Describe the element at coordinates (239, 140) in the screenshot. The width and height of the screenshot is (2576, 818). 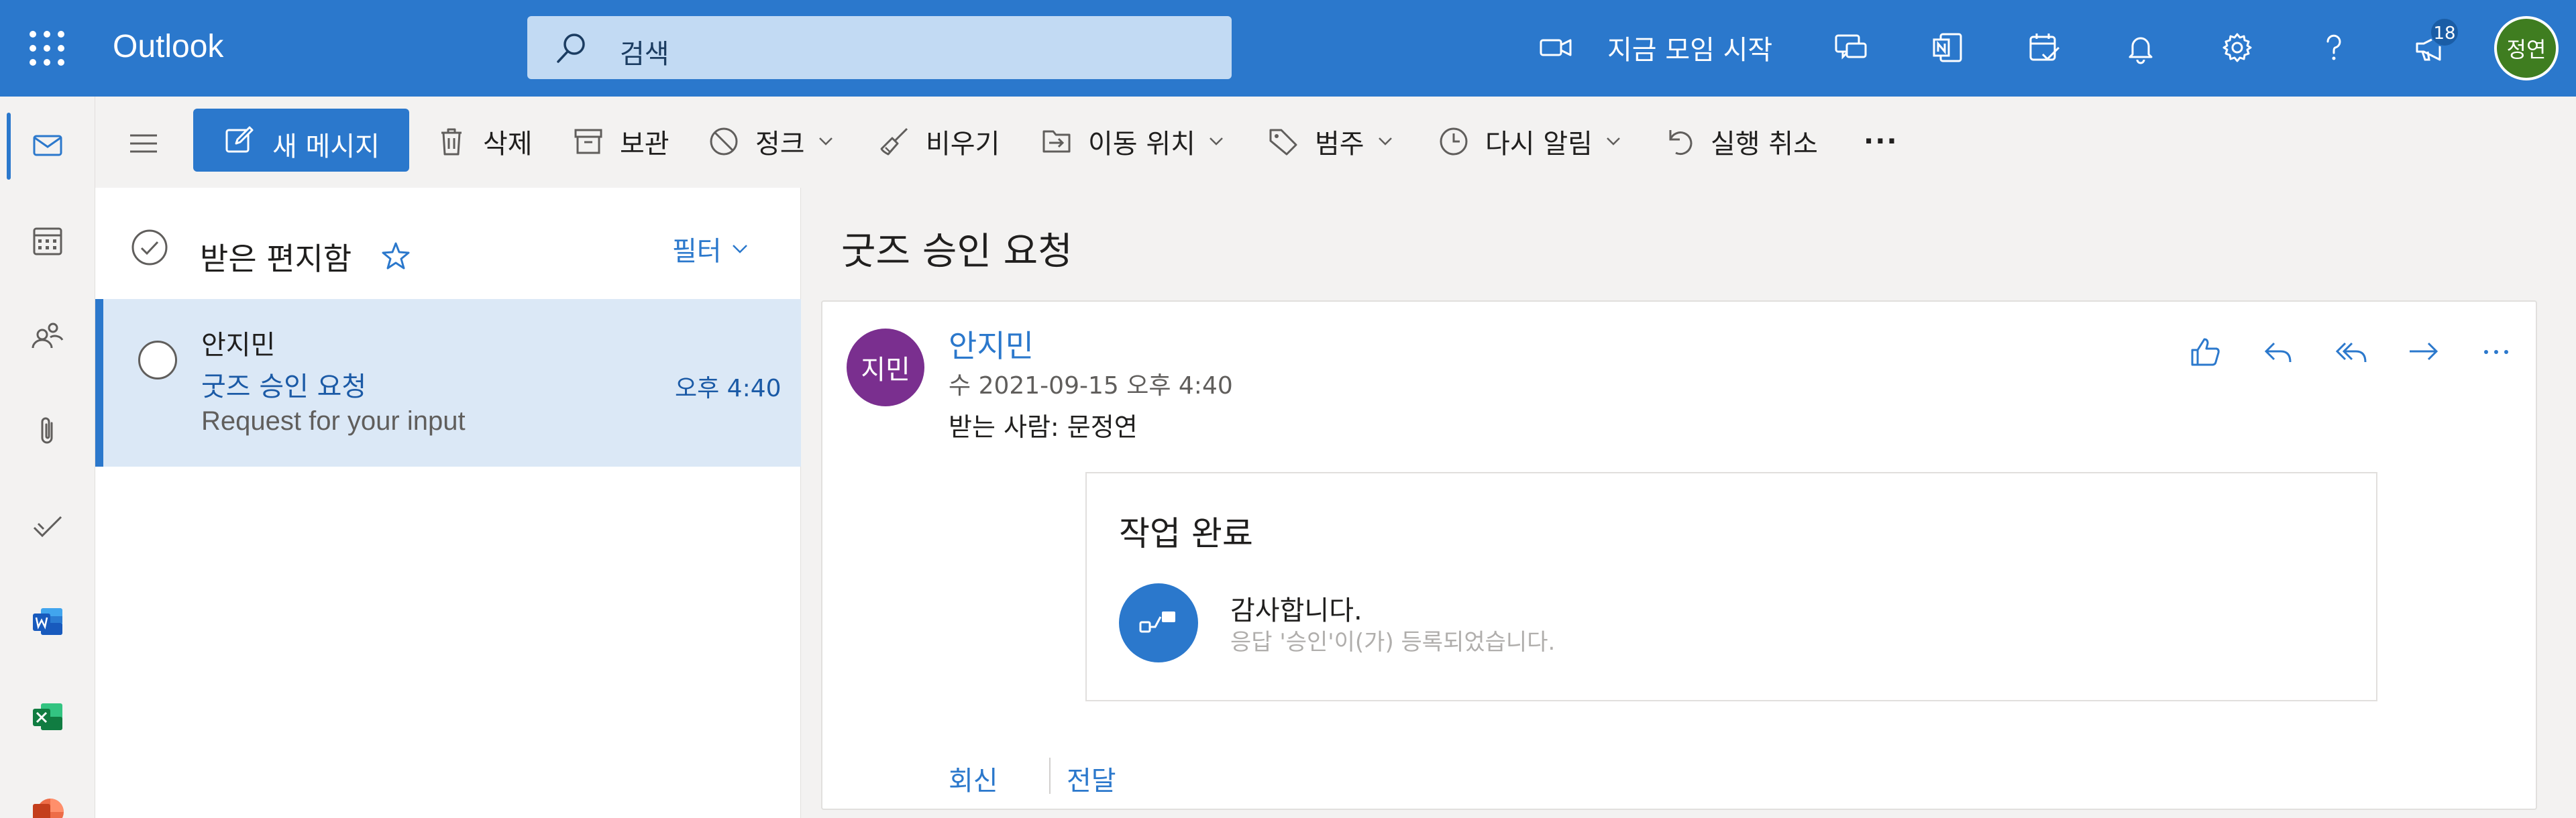
I see `compose-icon` at that location.